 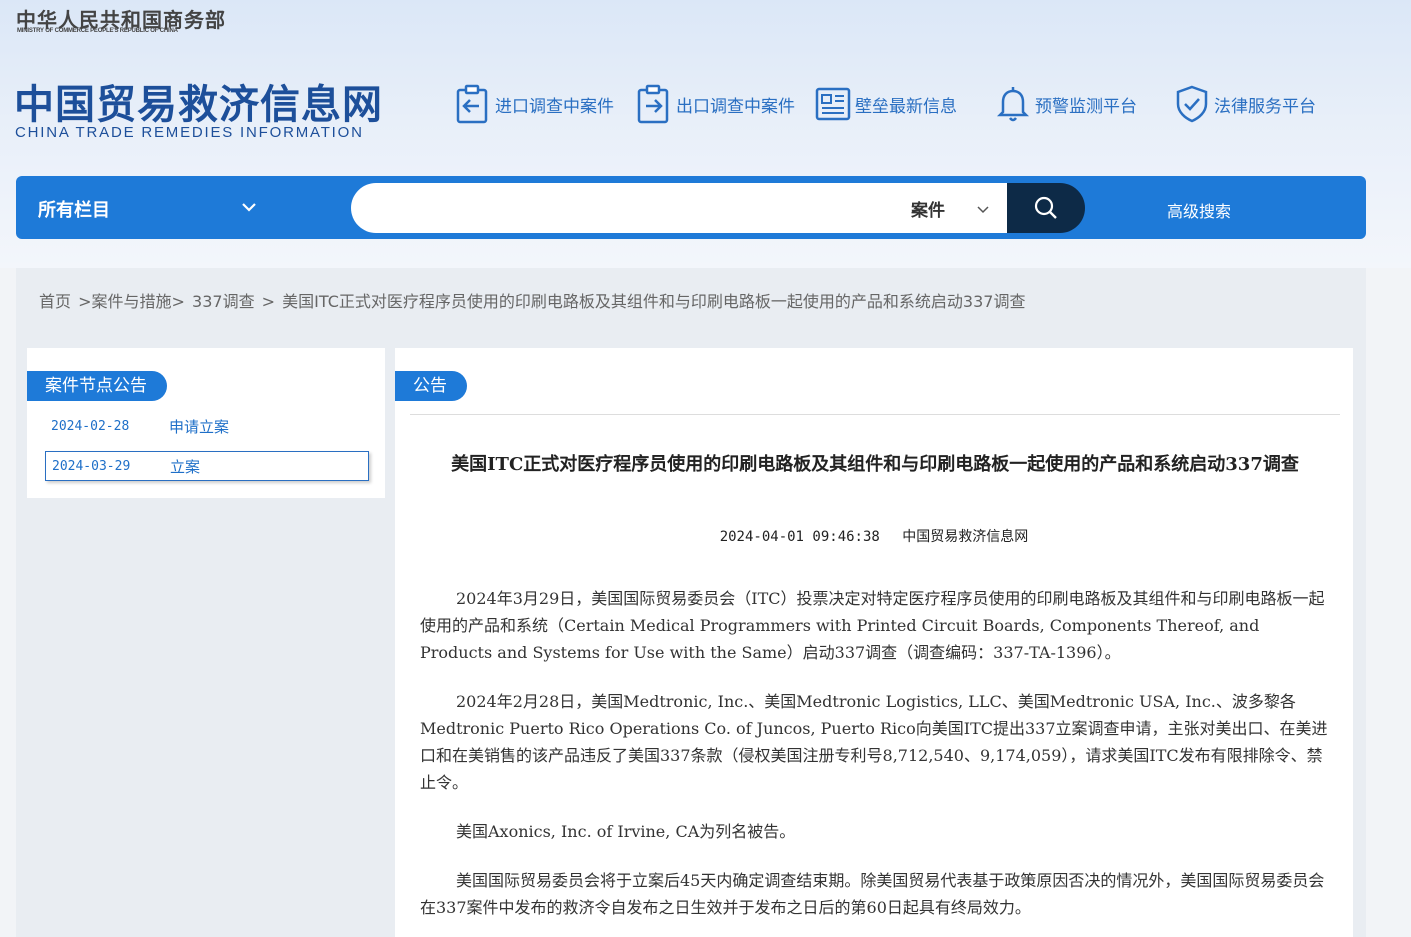 What do you see at coordinates (431, 386) in the screenshot?
I see `announcement-tab: 公告` at bounding box center [431, 386].